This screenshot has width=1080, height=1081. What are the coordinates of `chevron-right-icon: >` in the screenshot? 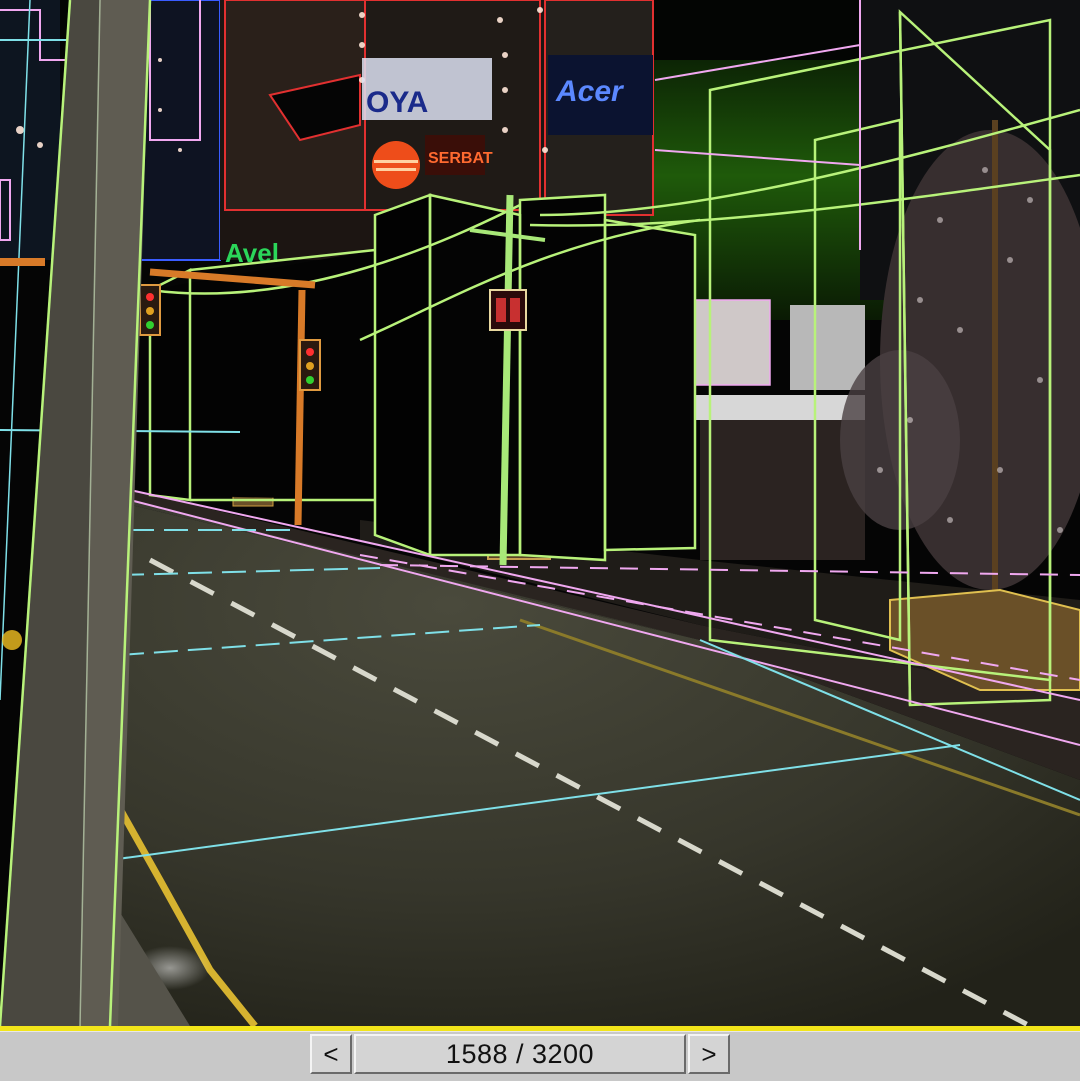 It's located at (709, 1053).